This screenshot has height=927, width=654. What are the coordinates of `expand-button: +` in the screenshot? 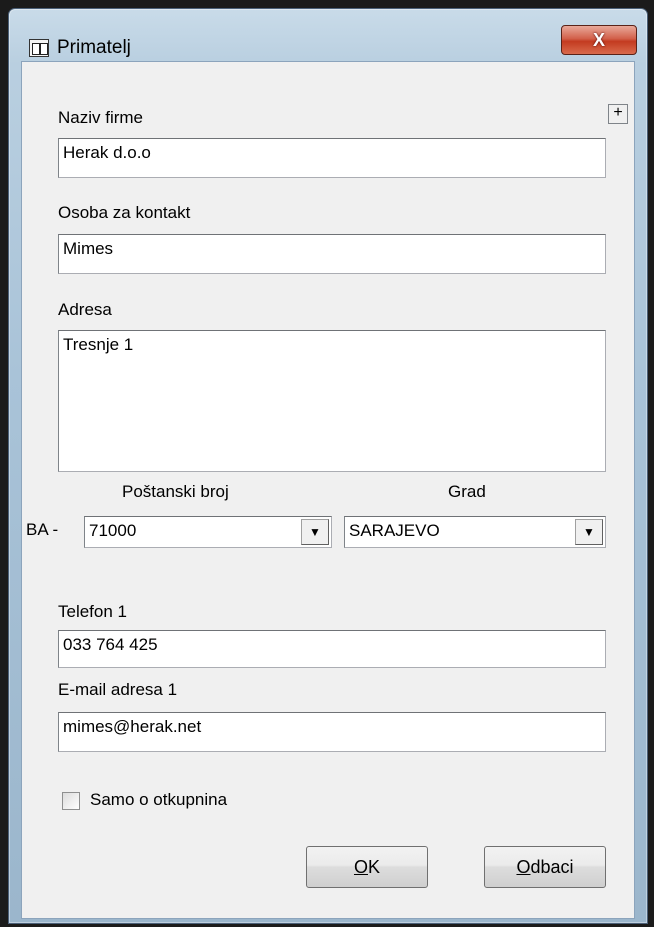 It's located at (618, 114).